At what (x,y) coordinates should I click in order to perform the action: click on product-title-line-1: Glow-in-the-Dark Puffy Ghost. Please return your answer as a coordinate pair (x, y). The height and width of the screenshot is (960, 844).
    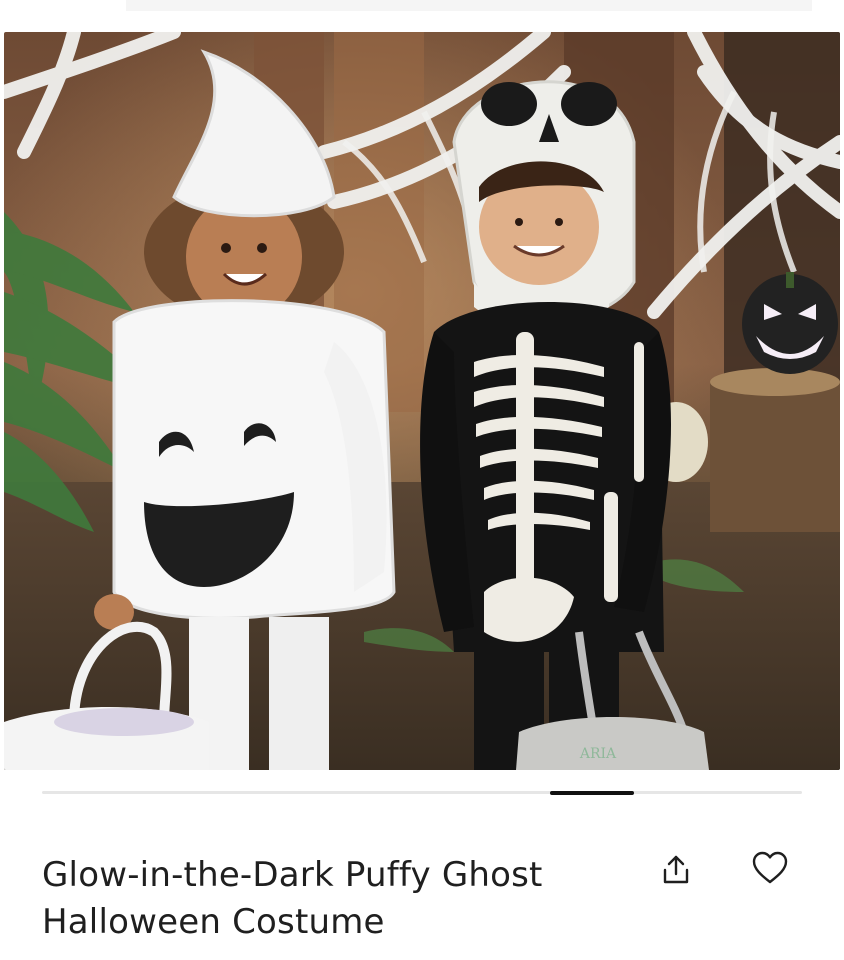
    Looking at the image, I should click on (292, 875).